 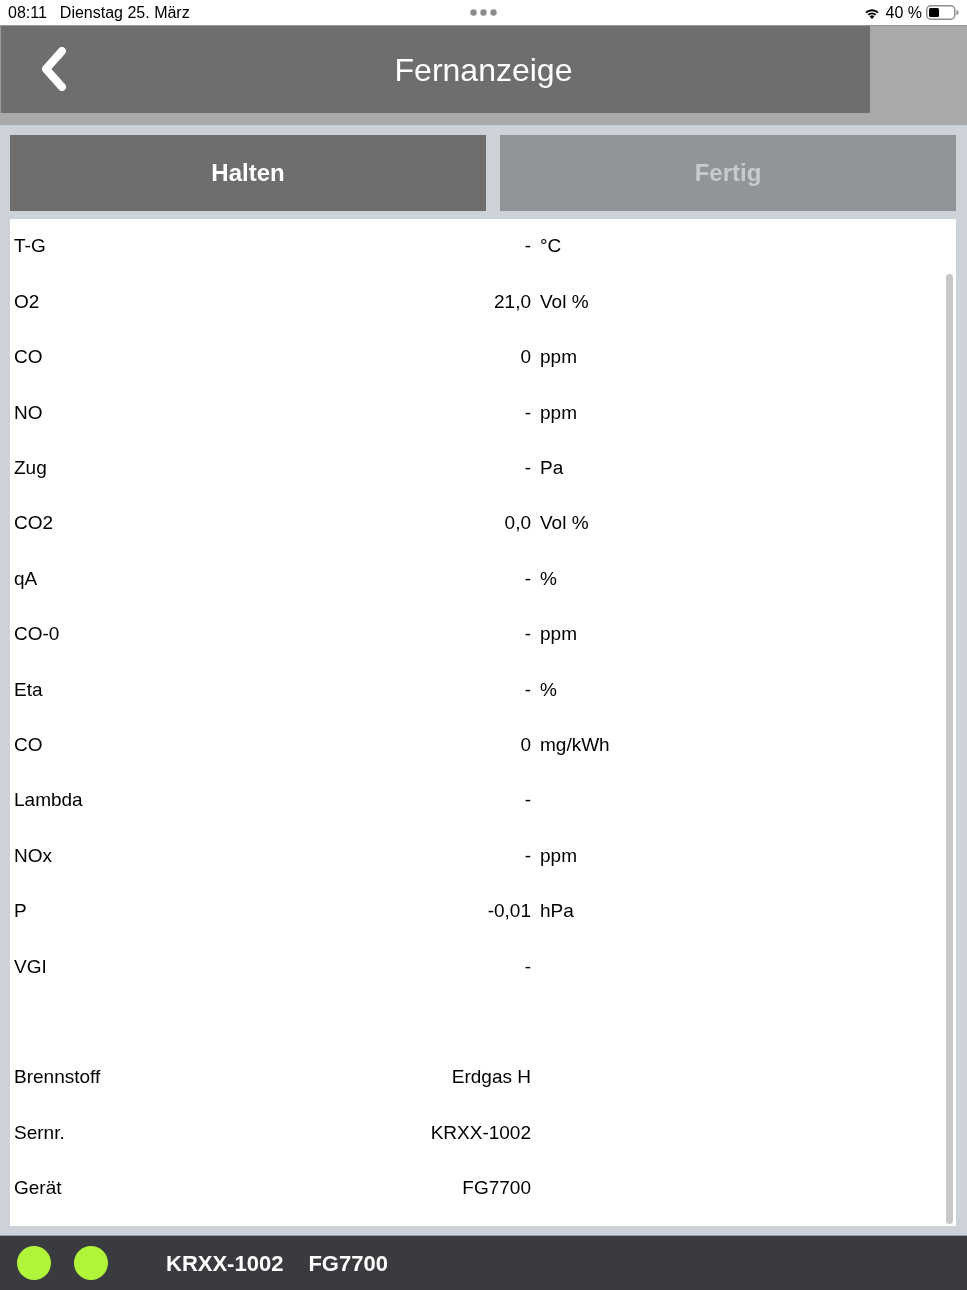 I want to click on row-label: Lambda, so click(x=49, y=800).